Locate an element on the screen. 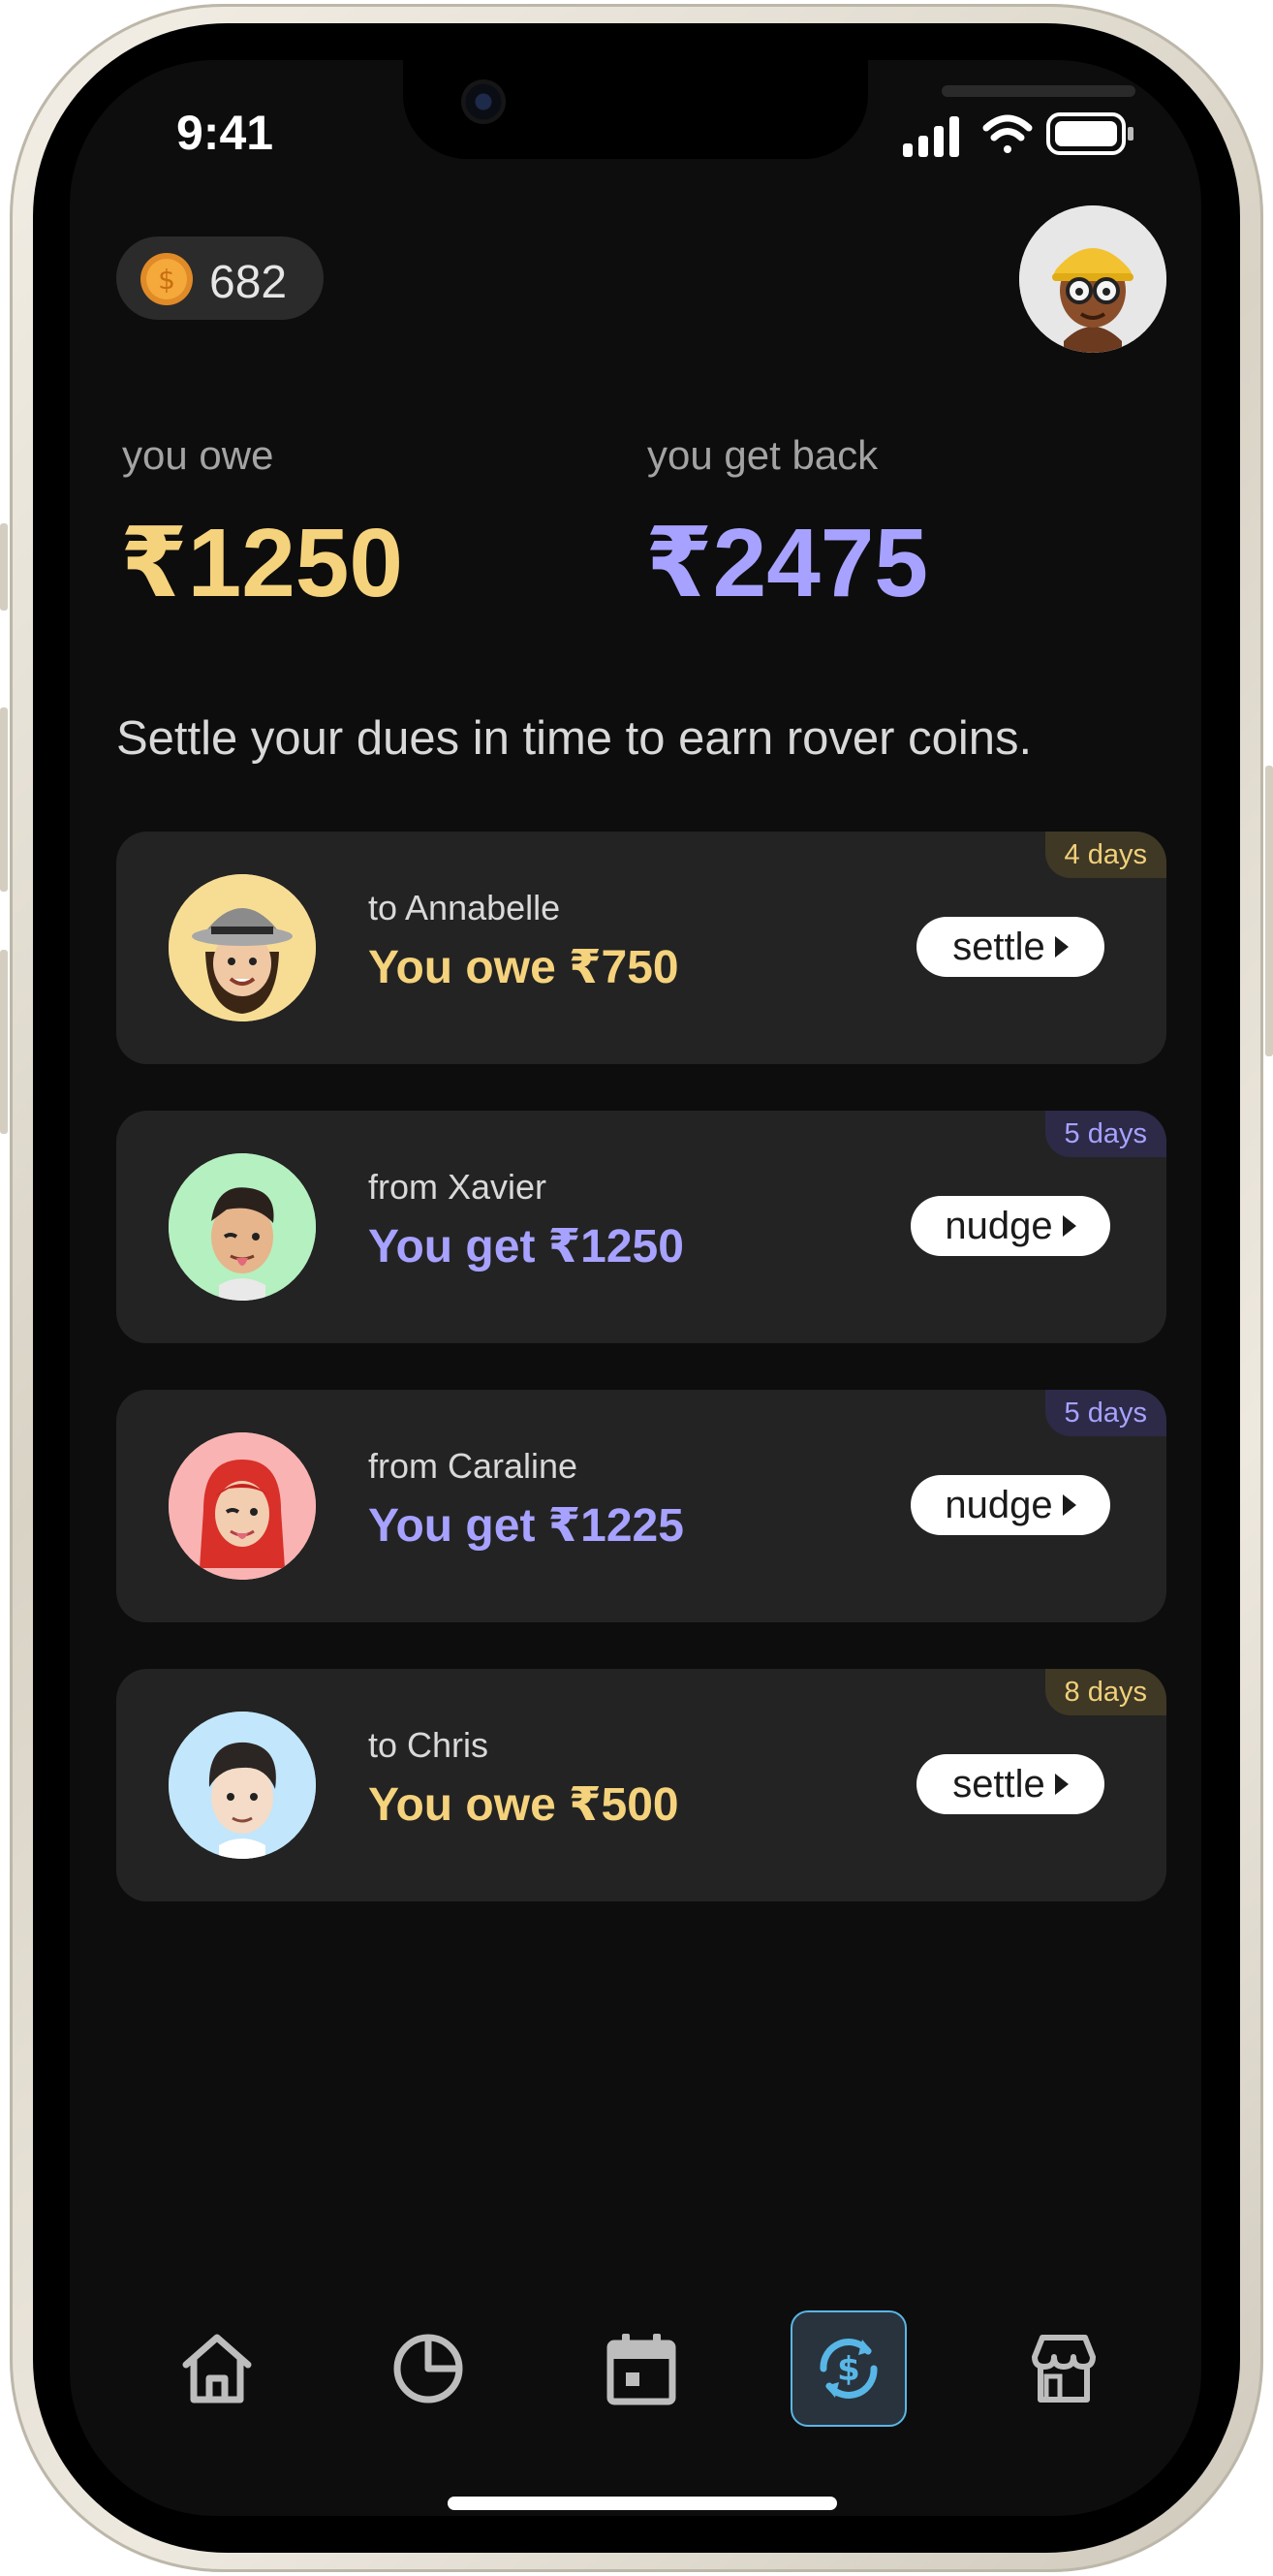  due-card-caraline: 5 days from Caraline You get ₹1225 nudge is located at coordinates (641, 1506).